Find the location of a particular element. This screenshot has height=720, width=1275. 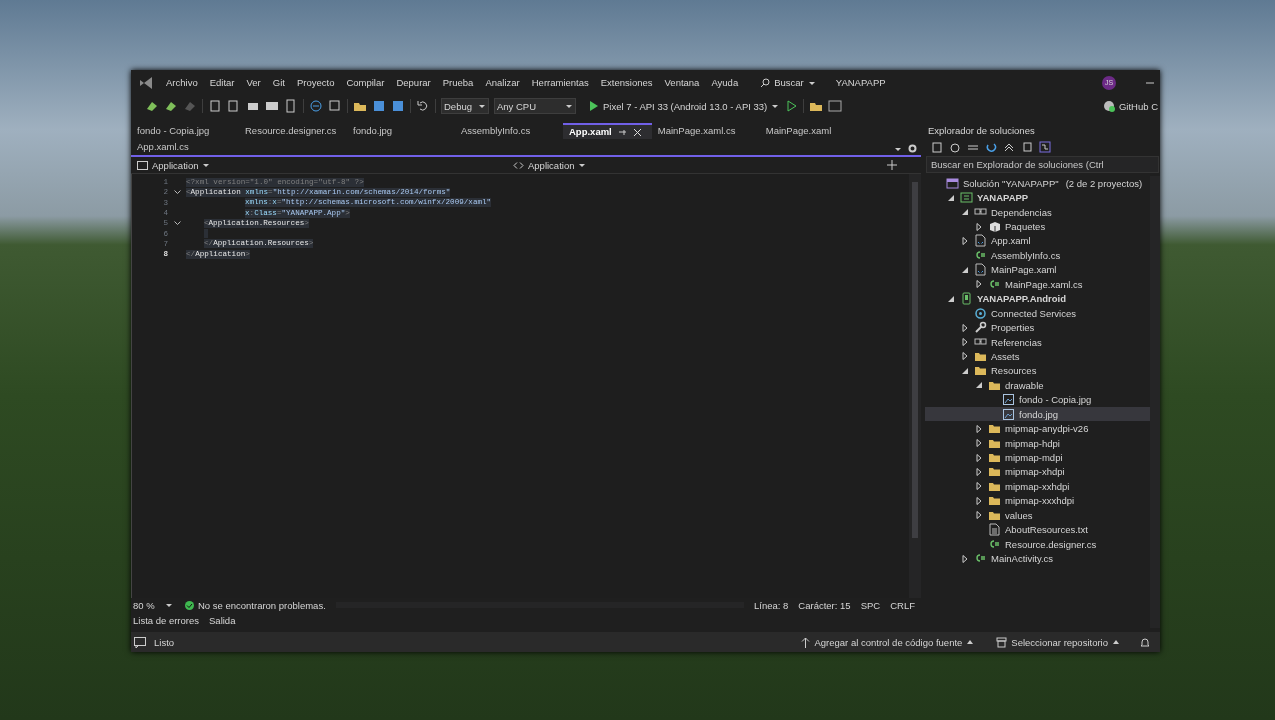

tree-item: mipmap-hdpi is located at coordinates (1037, 443).